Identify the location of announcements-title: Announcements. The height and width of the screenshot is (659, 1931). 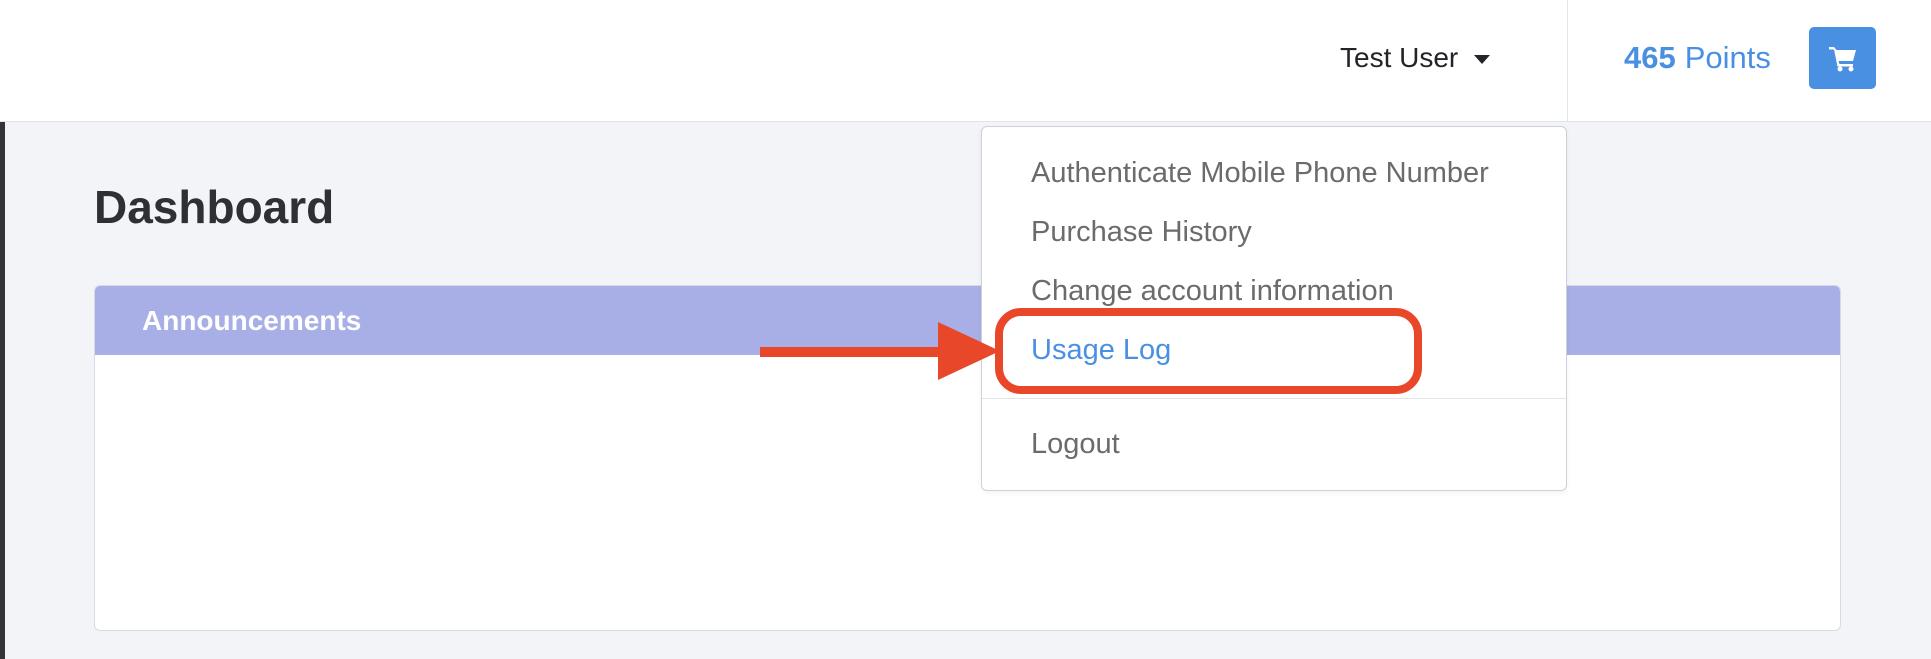
(252, 320).